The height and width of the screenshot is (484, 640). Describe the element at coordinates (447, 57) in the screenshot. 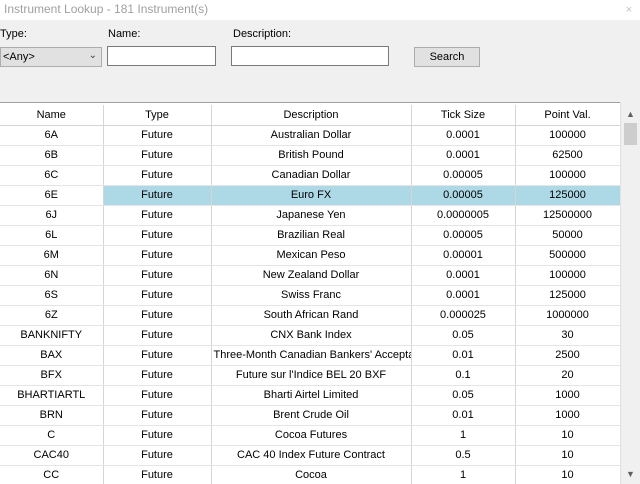

I see `search-button: Search` at that location.